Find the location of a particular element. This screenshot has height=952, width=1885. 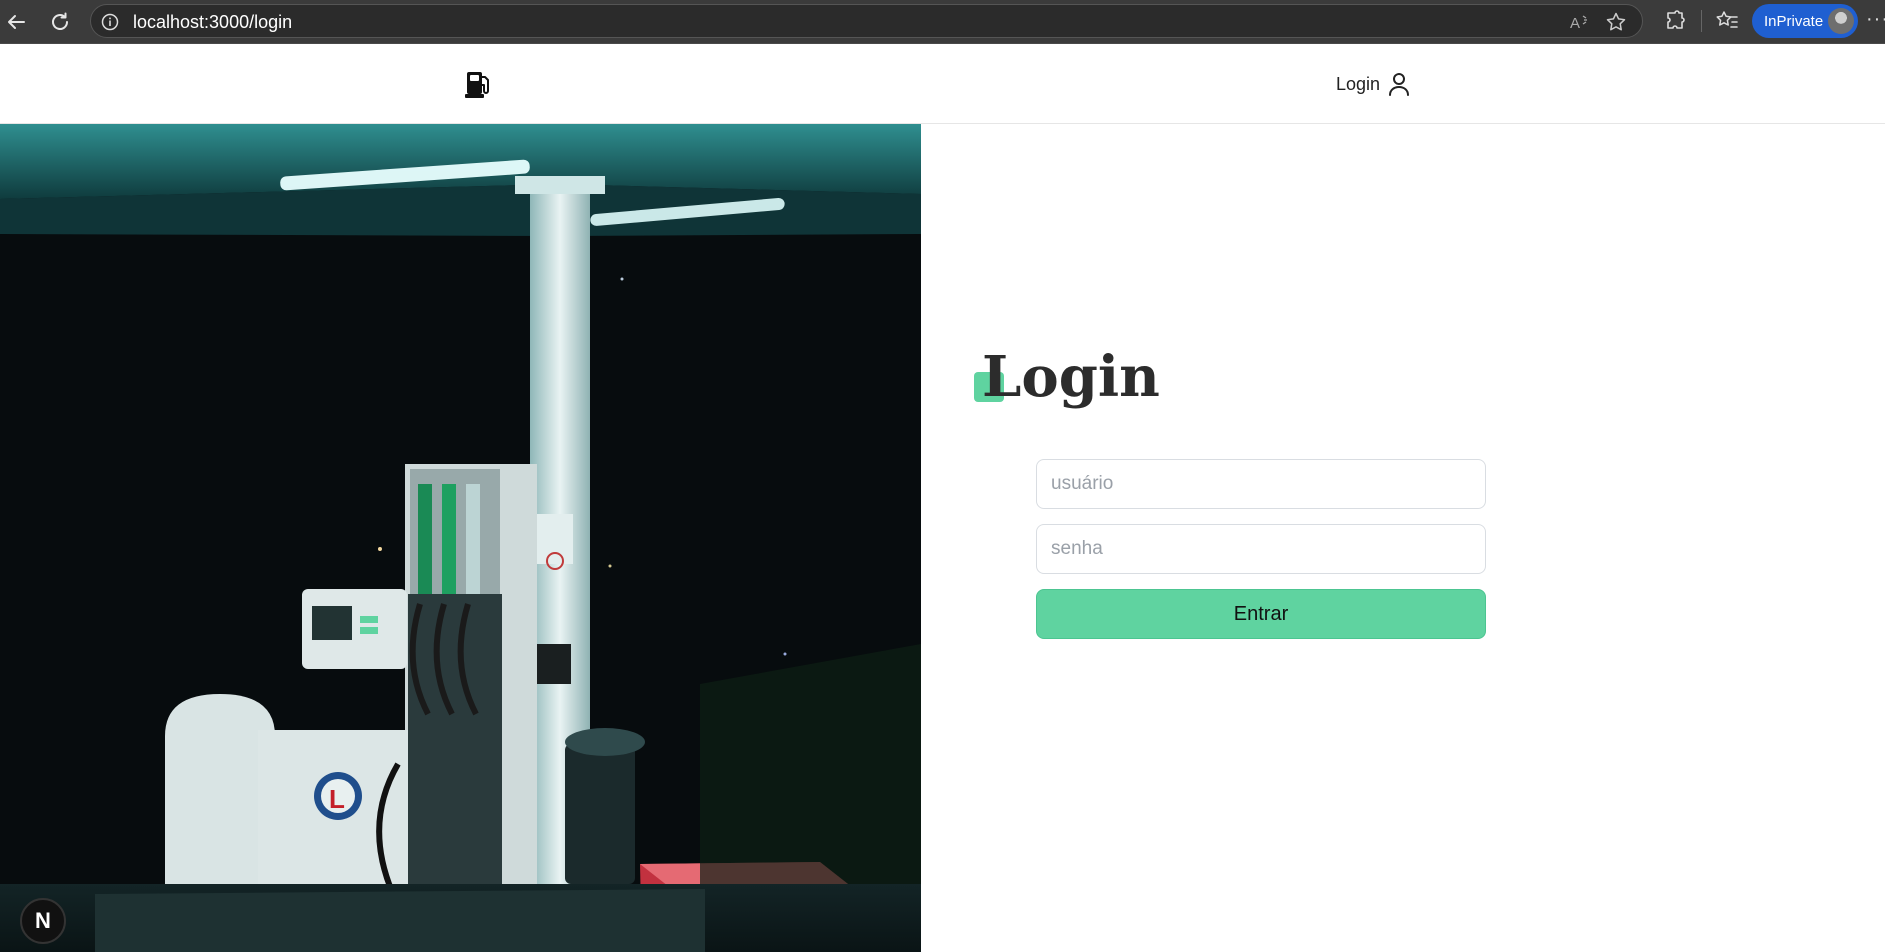

url-text: localhost:3000/login is located at coordinates (212, 22).